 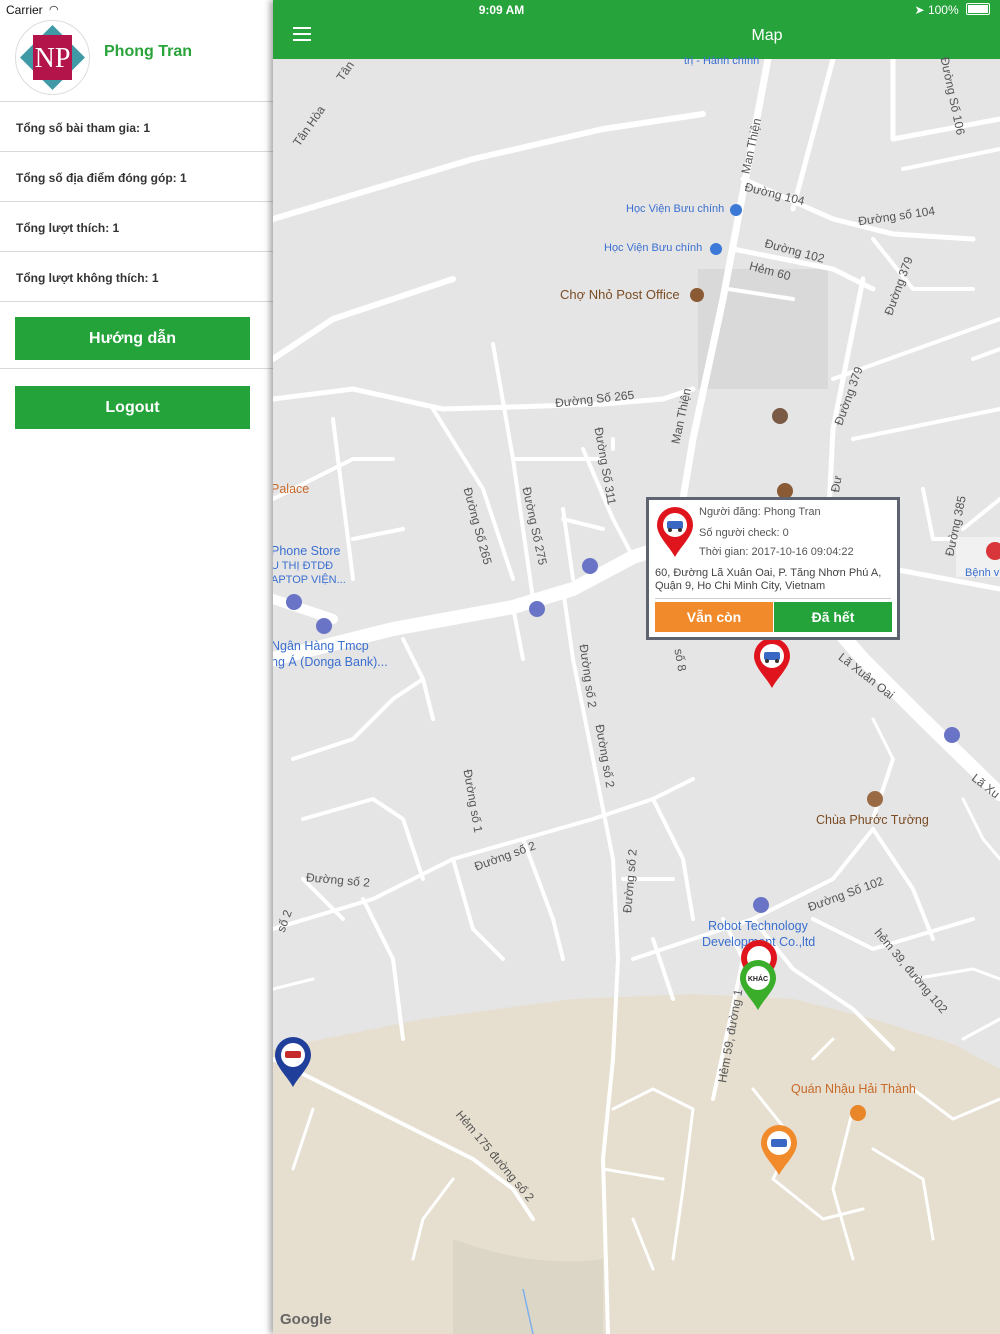 What do you see at coordinates (779, 1150) in the screenshot?
I see `orange-marker-pin` at bounding box center [779, 1150].